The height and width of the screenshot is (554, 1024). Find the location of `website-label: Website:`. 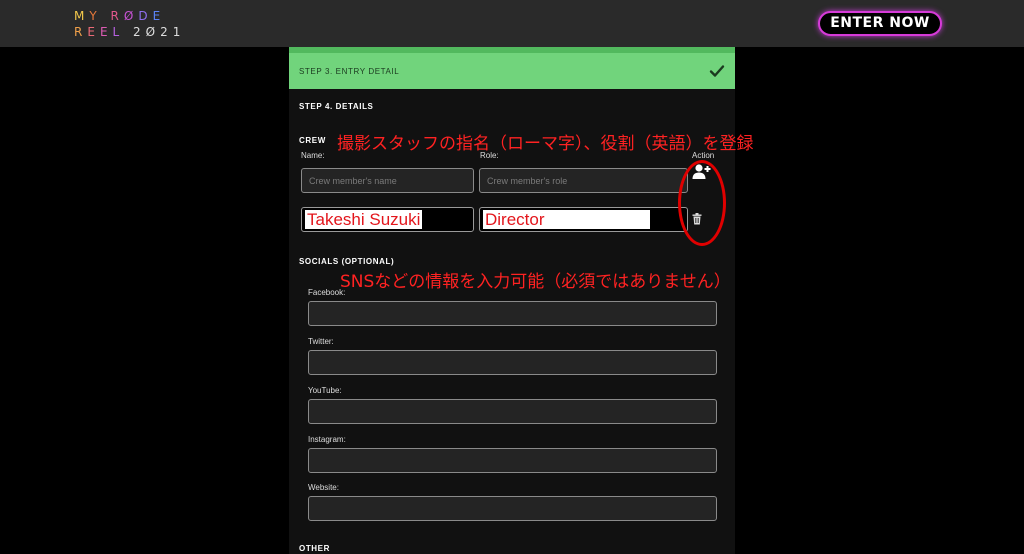

website-label: Website: is located at coordinates (323, 487).